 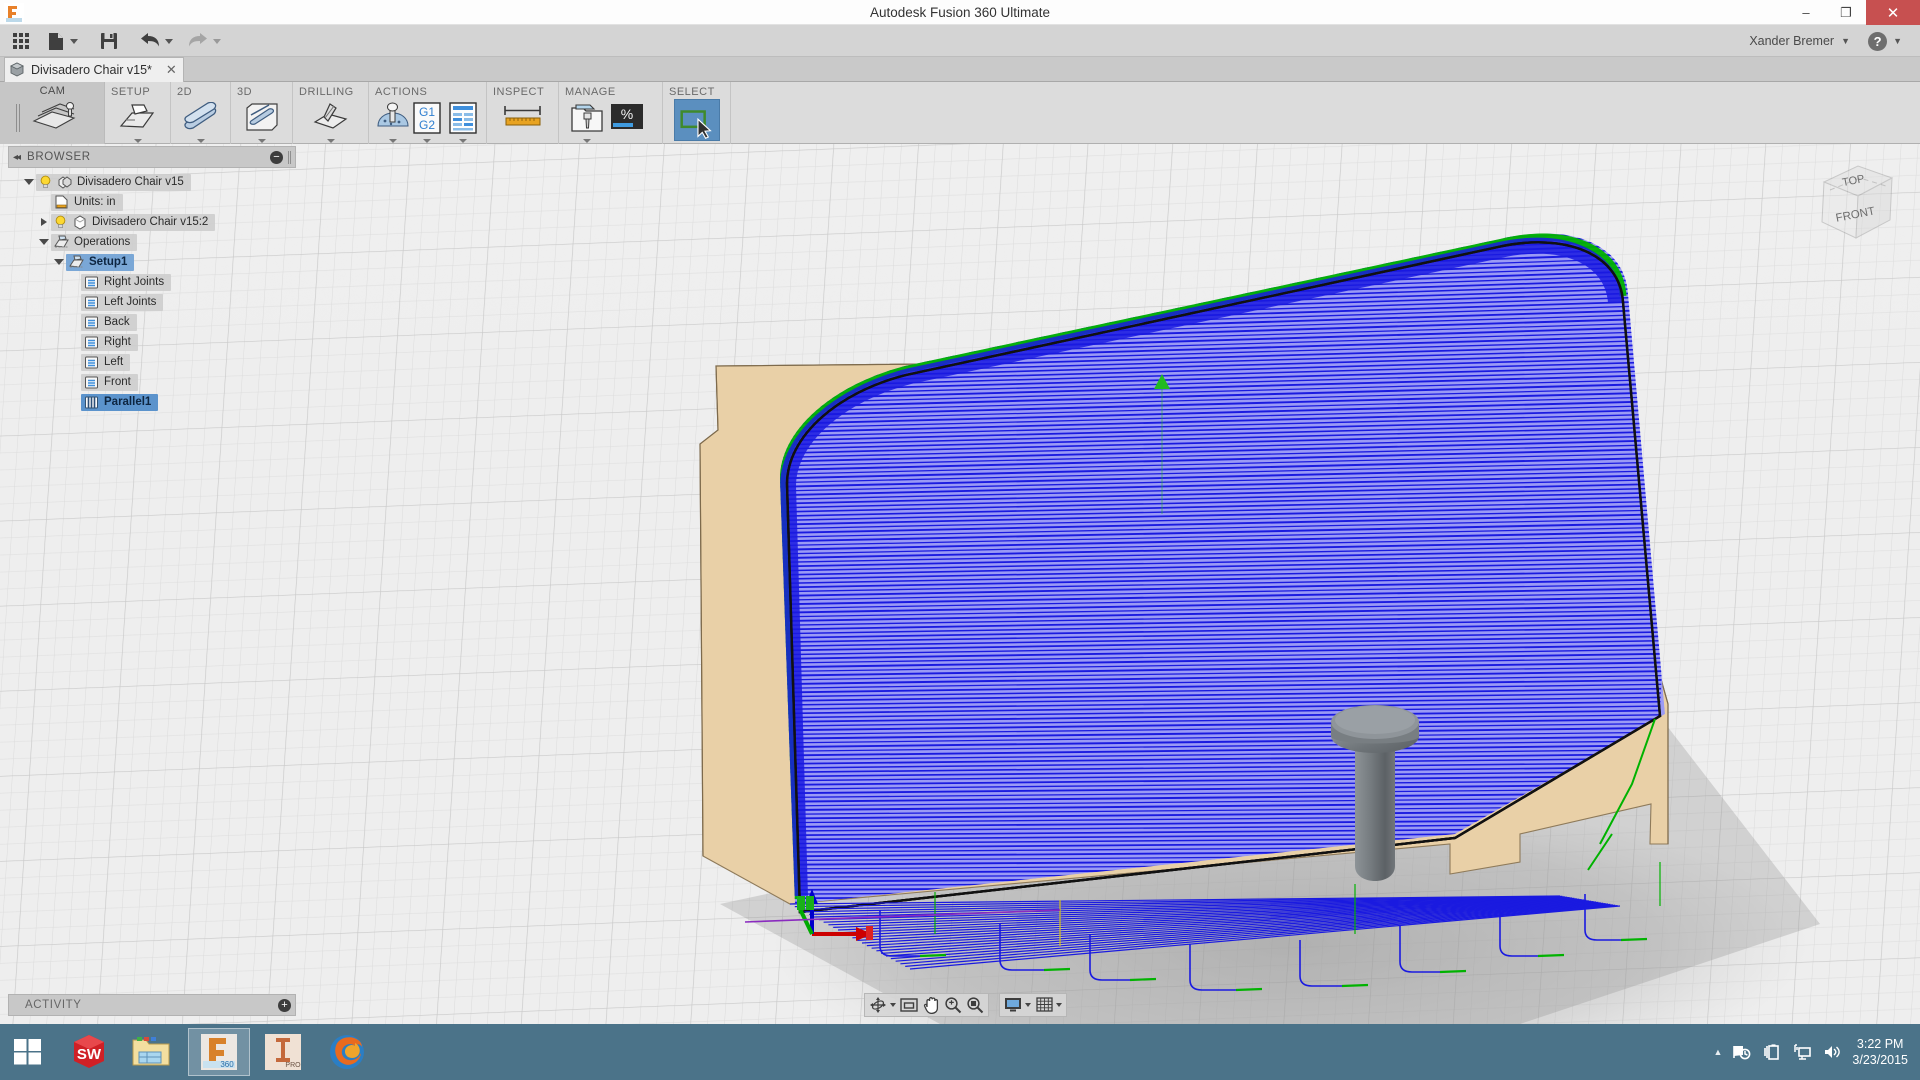 What do you see at coordinates (697, 120) in the screenshot?
I see `select-tool-button` at bounding box center [697, 120].